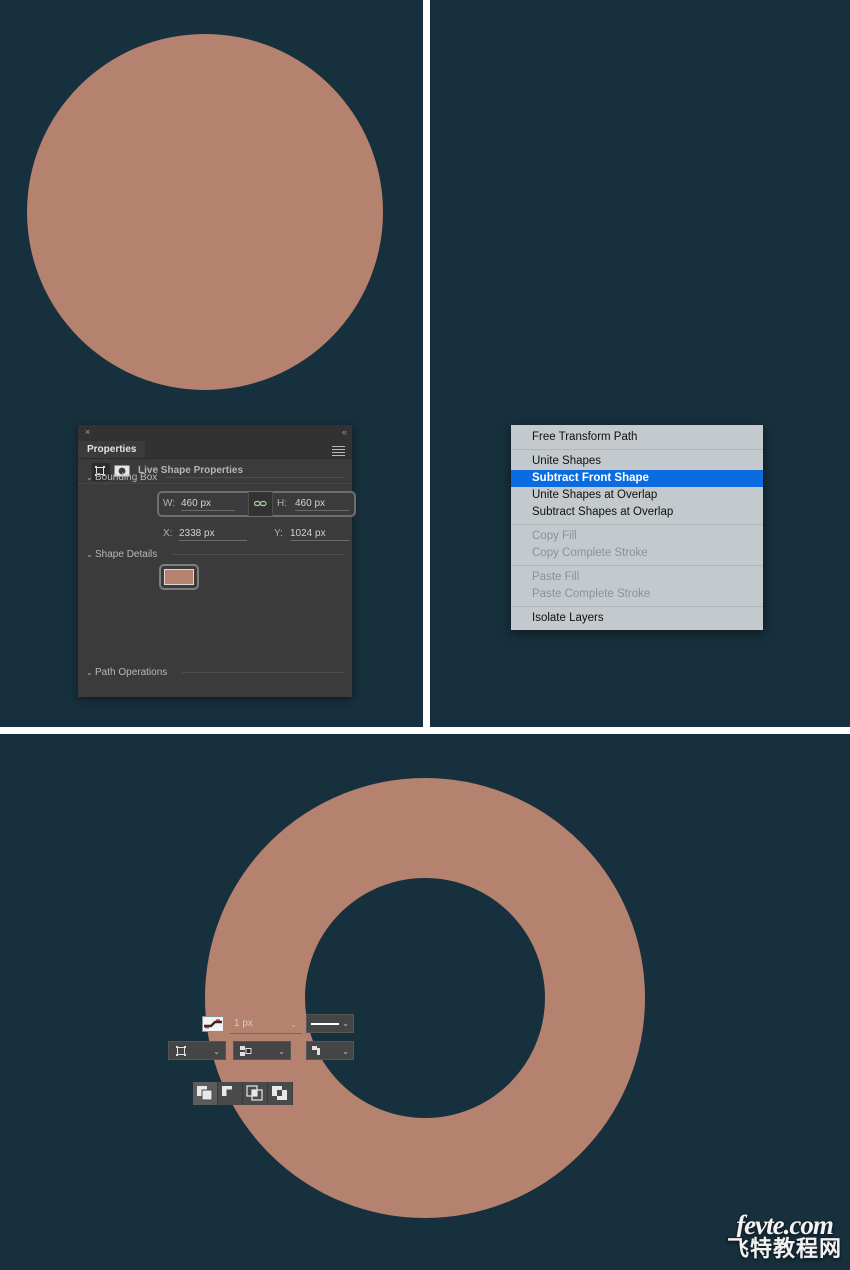 Image resolution: width=850 pixels, height=1270 pixels. What do you see at coordinates (637, 478) in the screenshot?
I see `menu-item: Subtract Front Shape` at bounding box center [637, 478].